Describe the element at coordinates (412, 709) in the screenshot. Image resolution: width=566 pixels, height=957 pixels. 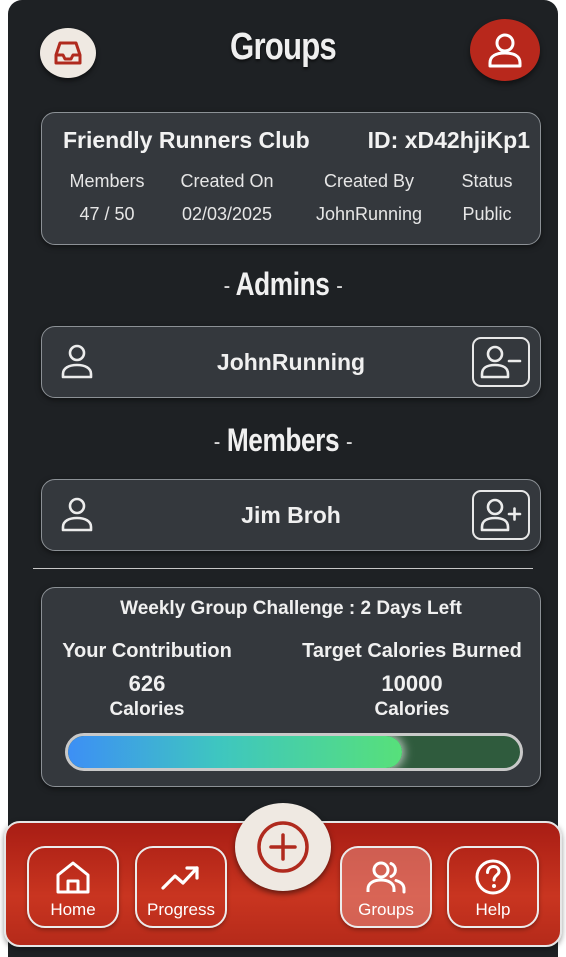
I see `target-unit: Calories` at that location.